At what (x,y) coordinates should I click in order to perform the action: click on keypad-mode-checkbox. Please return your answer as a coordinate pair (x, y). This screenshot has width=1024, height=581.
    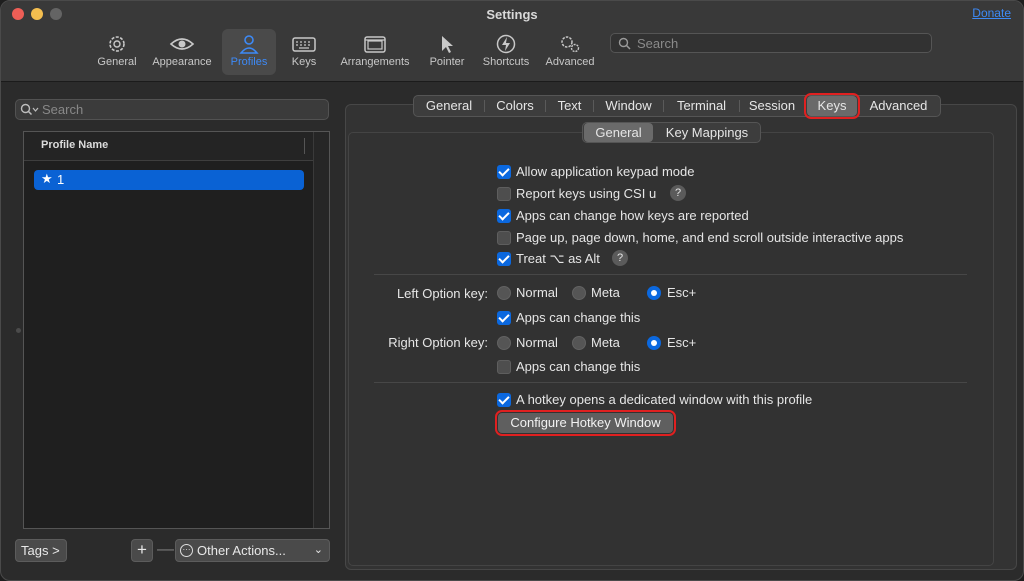
    Looking at the image, I should click on (504, 172).